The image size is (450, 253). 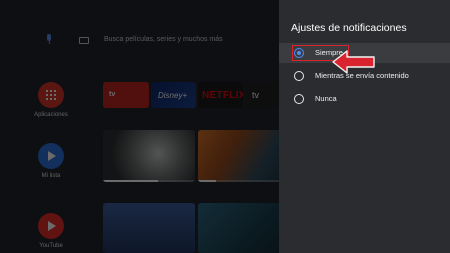 I want to click on my-list-icon, so click(x=51, y=156).